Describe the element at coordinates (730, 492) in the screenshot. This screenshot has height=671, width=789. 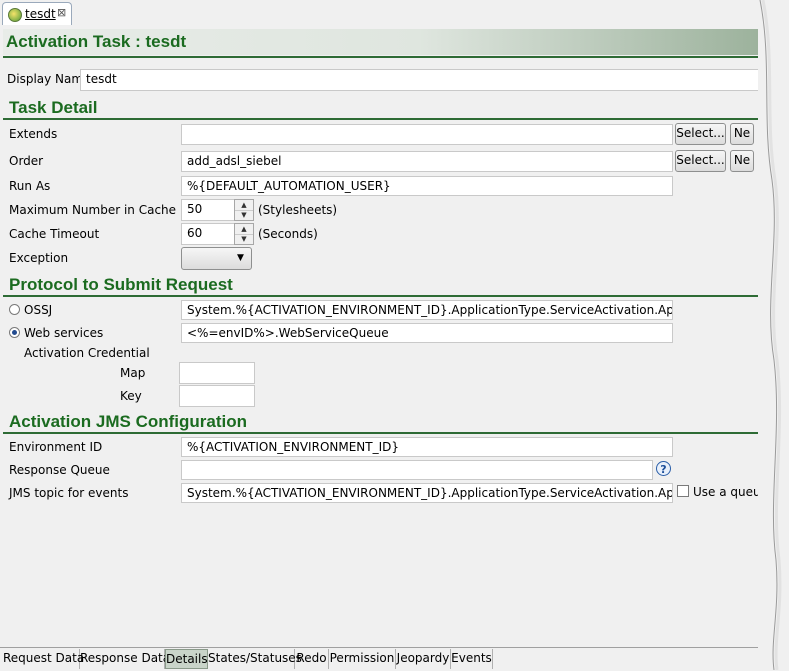
I see `use-queue-label: Use a queue` at that location.